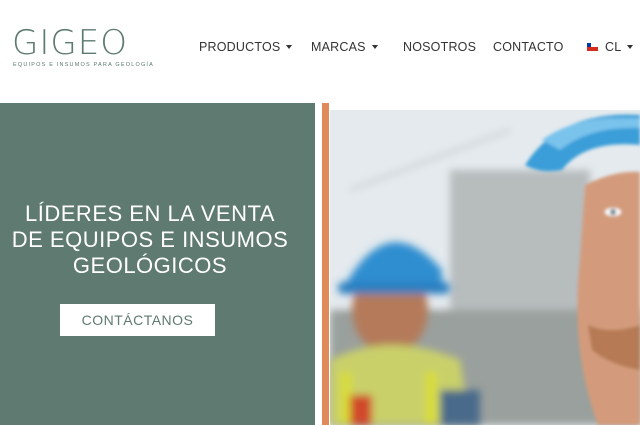 Image resolution: width=640 pixels, height=425 pixels. I want to click on nav-item-label: PRODUCTOS, so click(240, 47).